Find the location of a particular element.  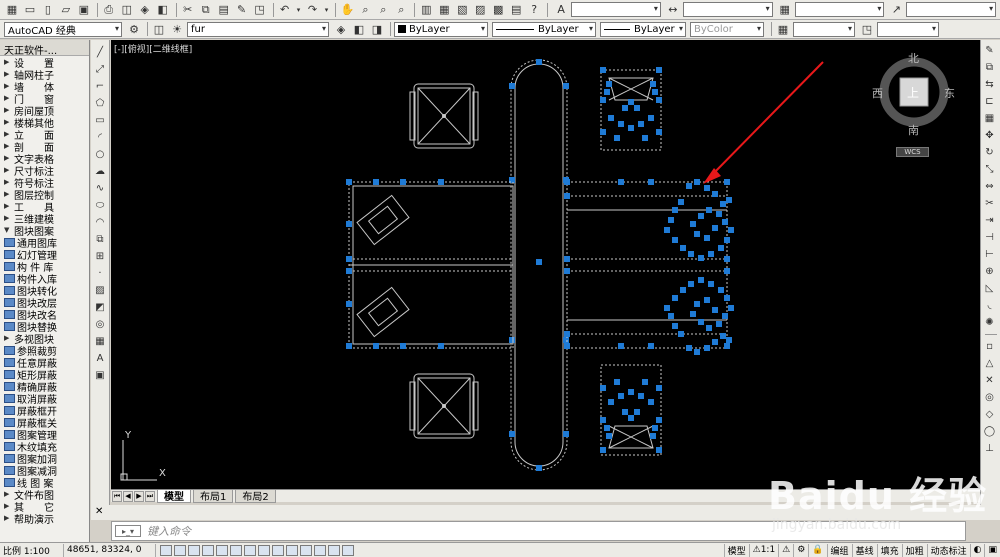

zoom-window-icon: ⌕ is located at coordinates (383, 10).